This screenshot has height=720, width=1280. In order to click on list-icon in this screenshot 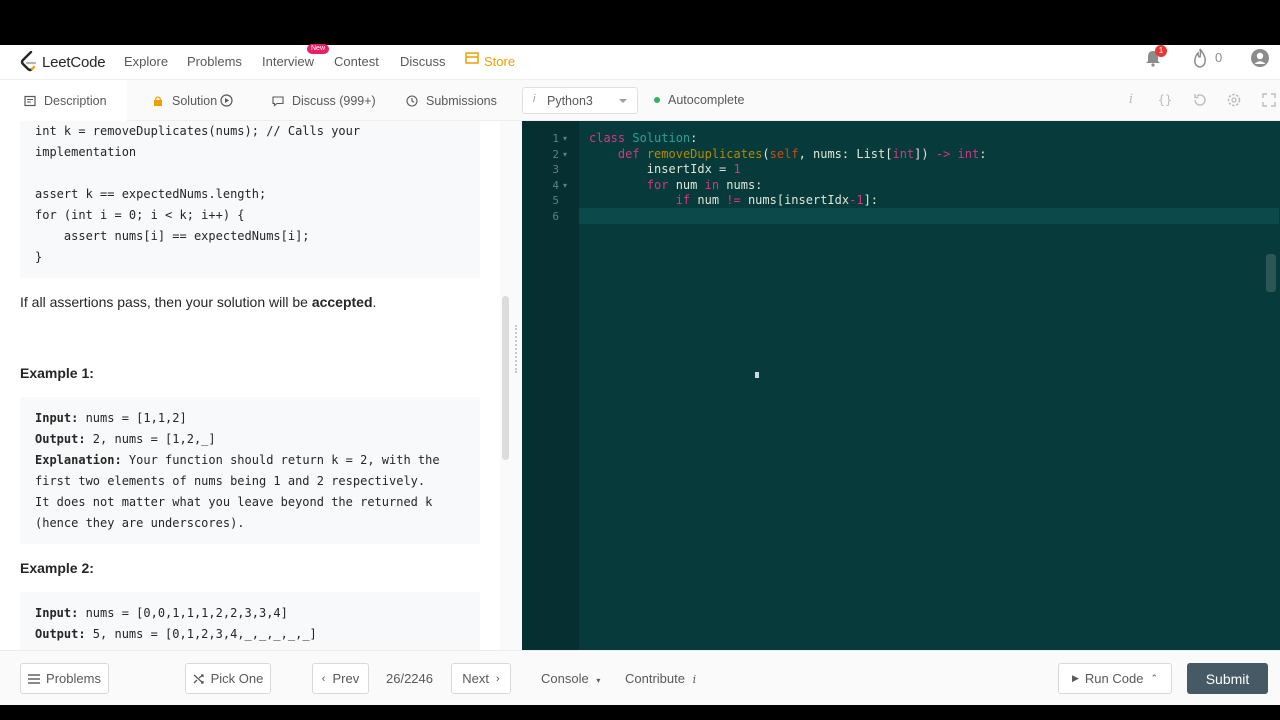, I will do `click(34, 678)`.